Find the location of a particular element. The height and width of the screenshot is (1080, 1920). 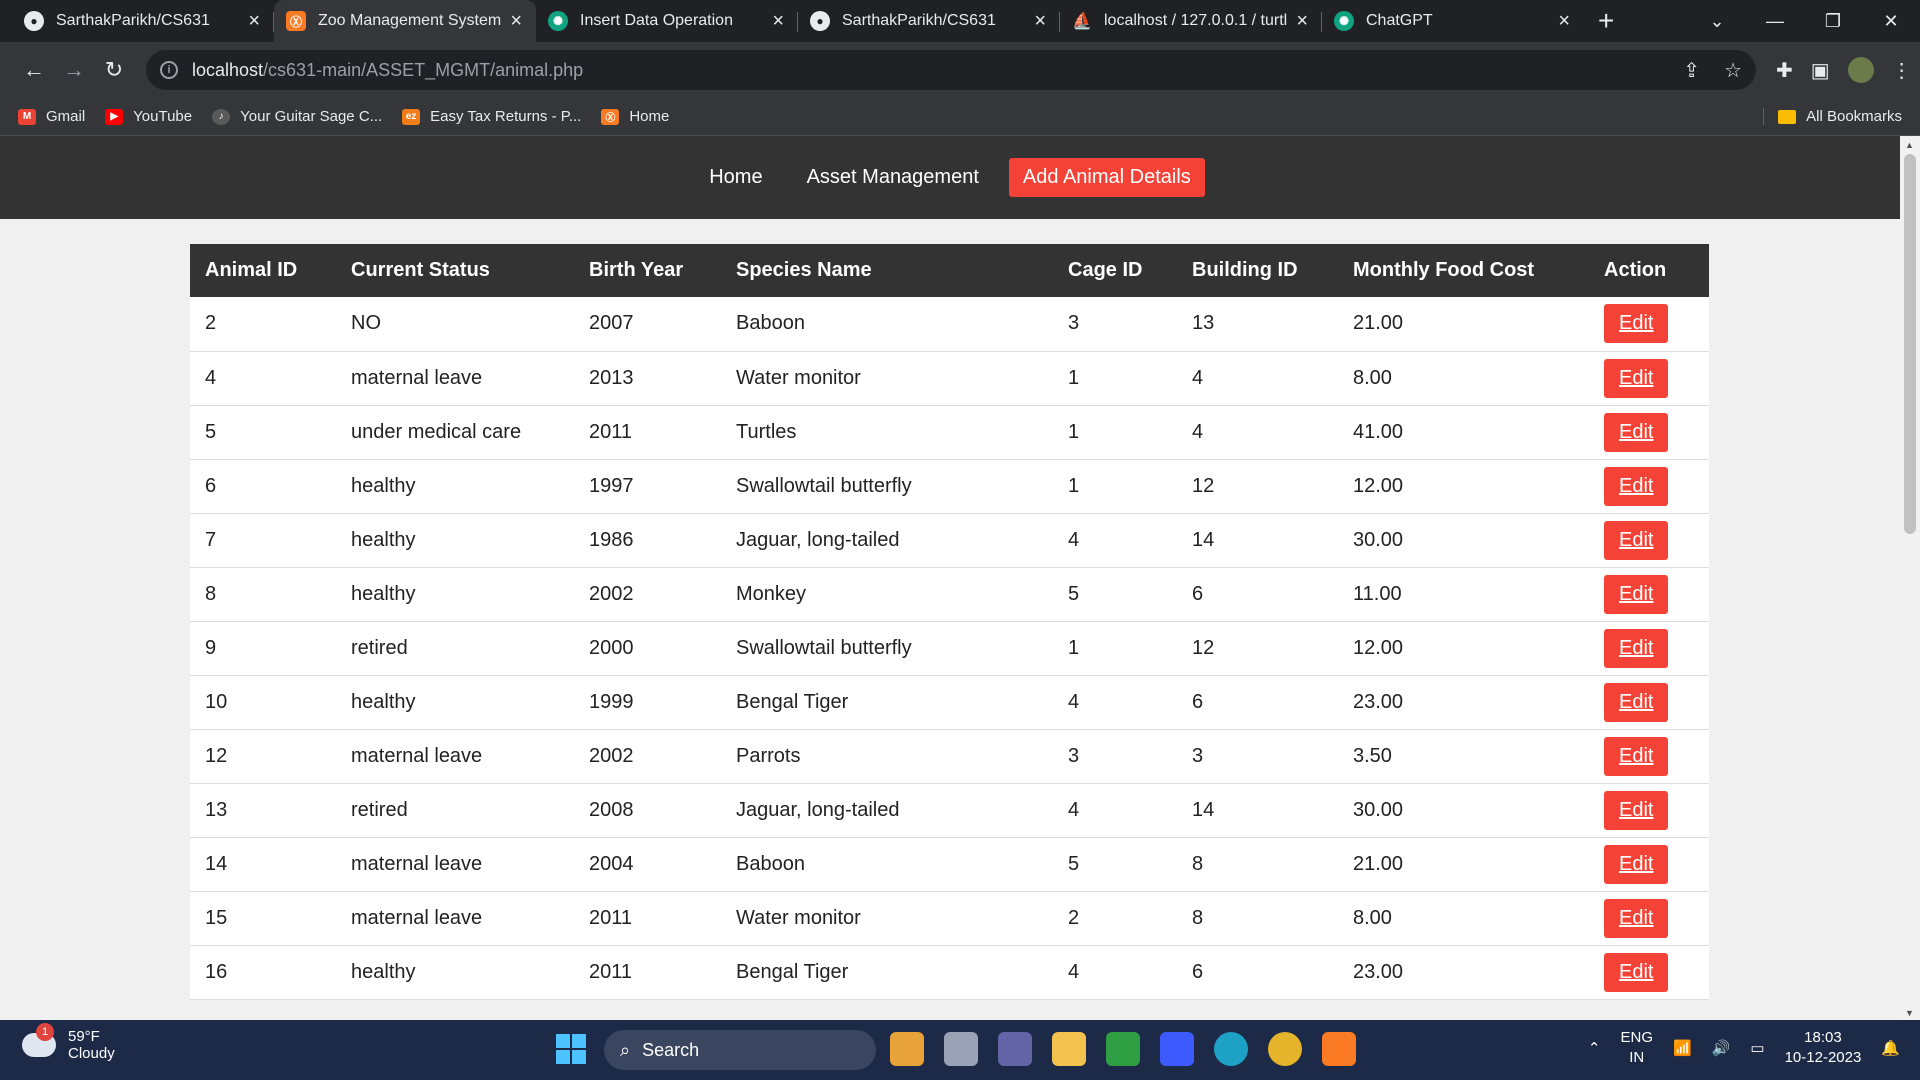

nav-add-animal-link: Add Animal Details is located at coordinates (1106, 177).